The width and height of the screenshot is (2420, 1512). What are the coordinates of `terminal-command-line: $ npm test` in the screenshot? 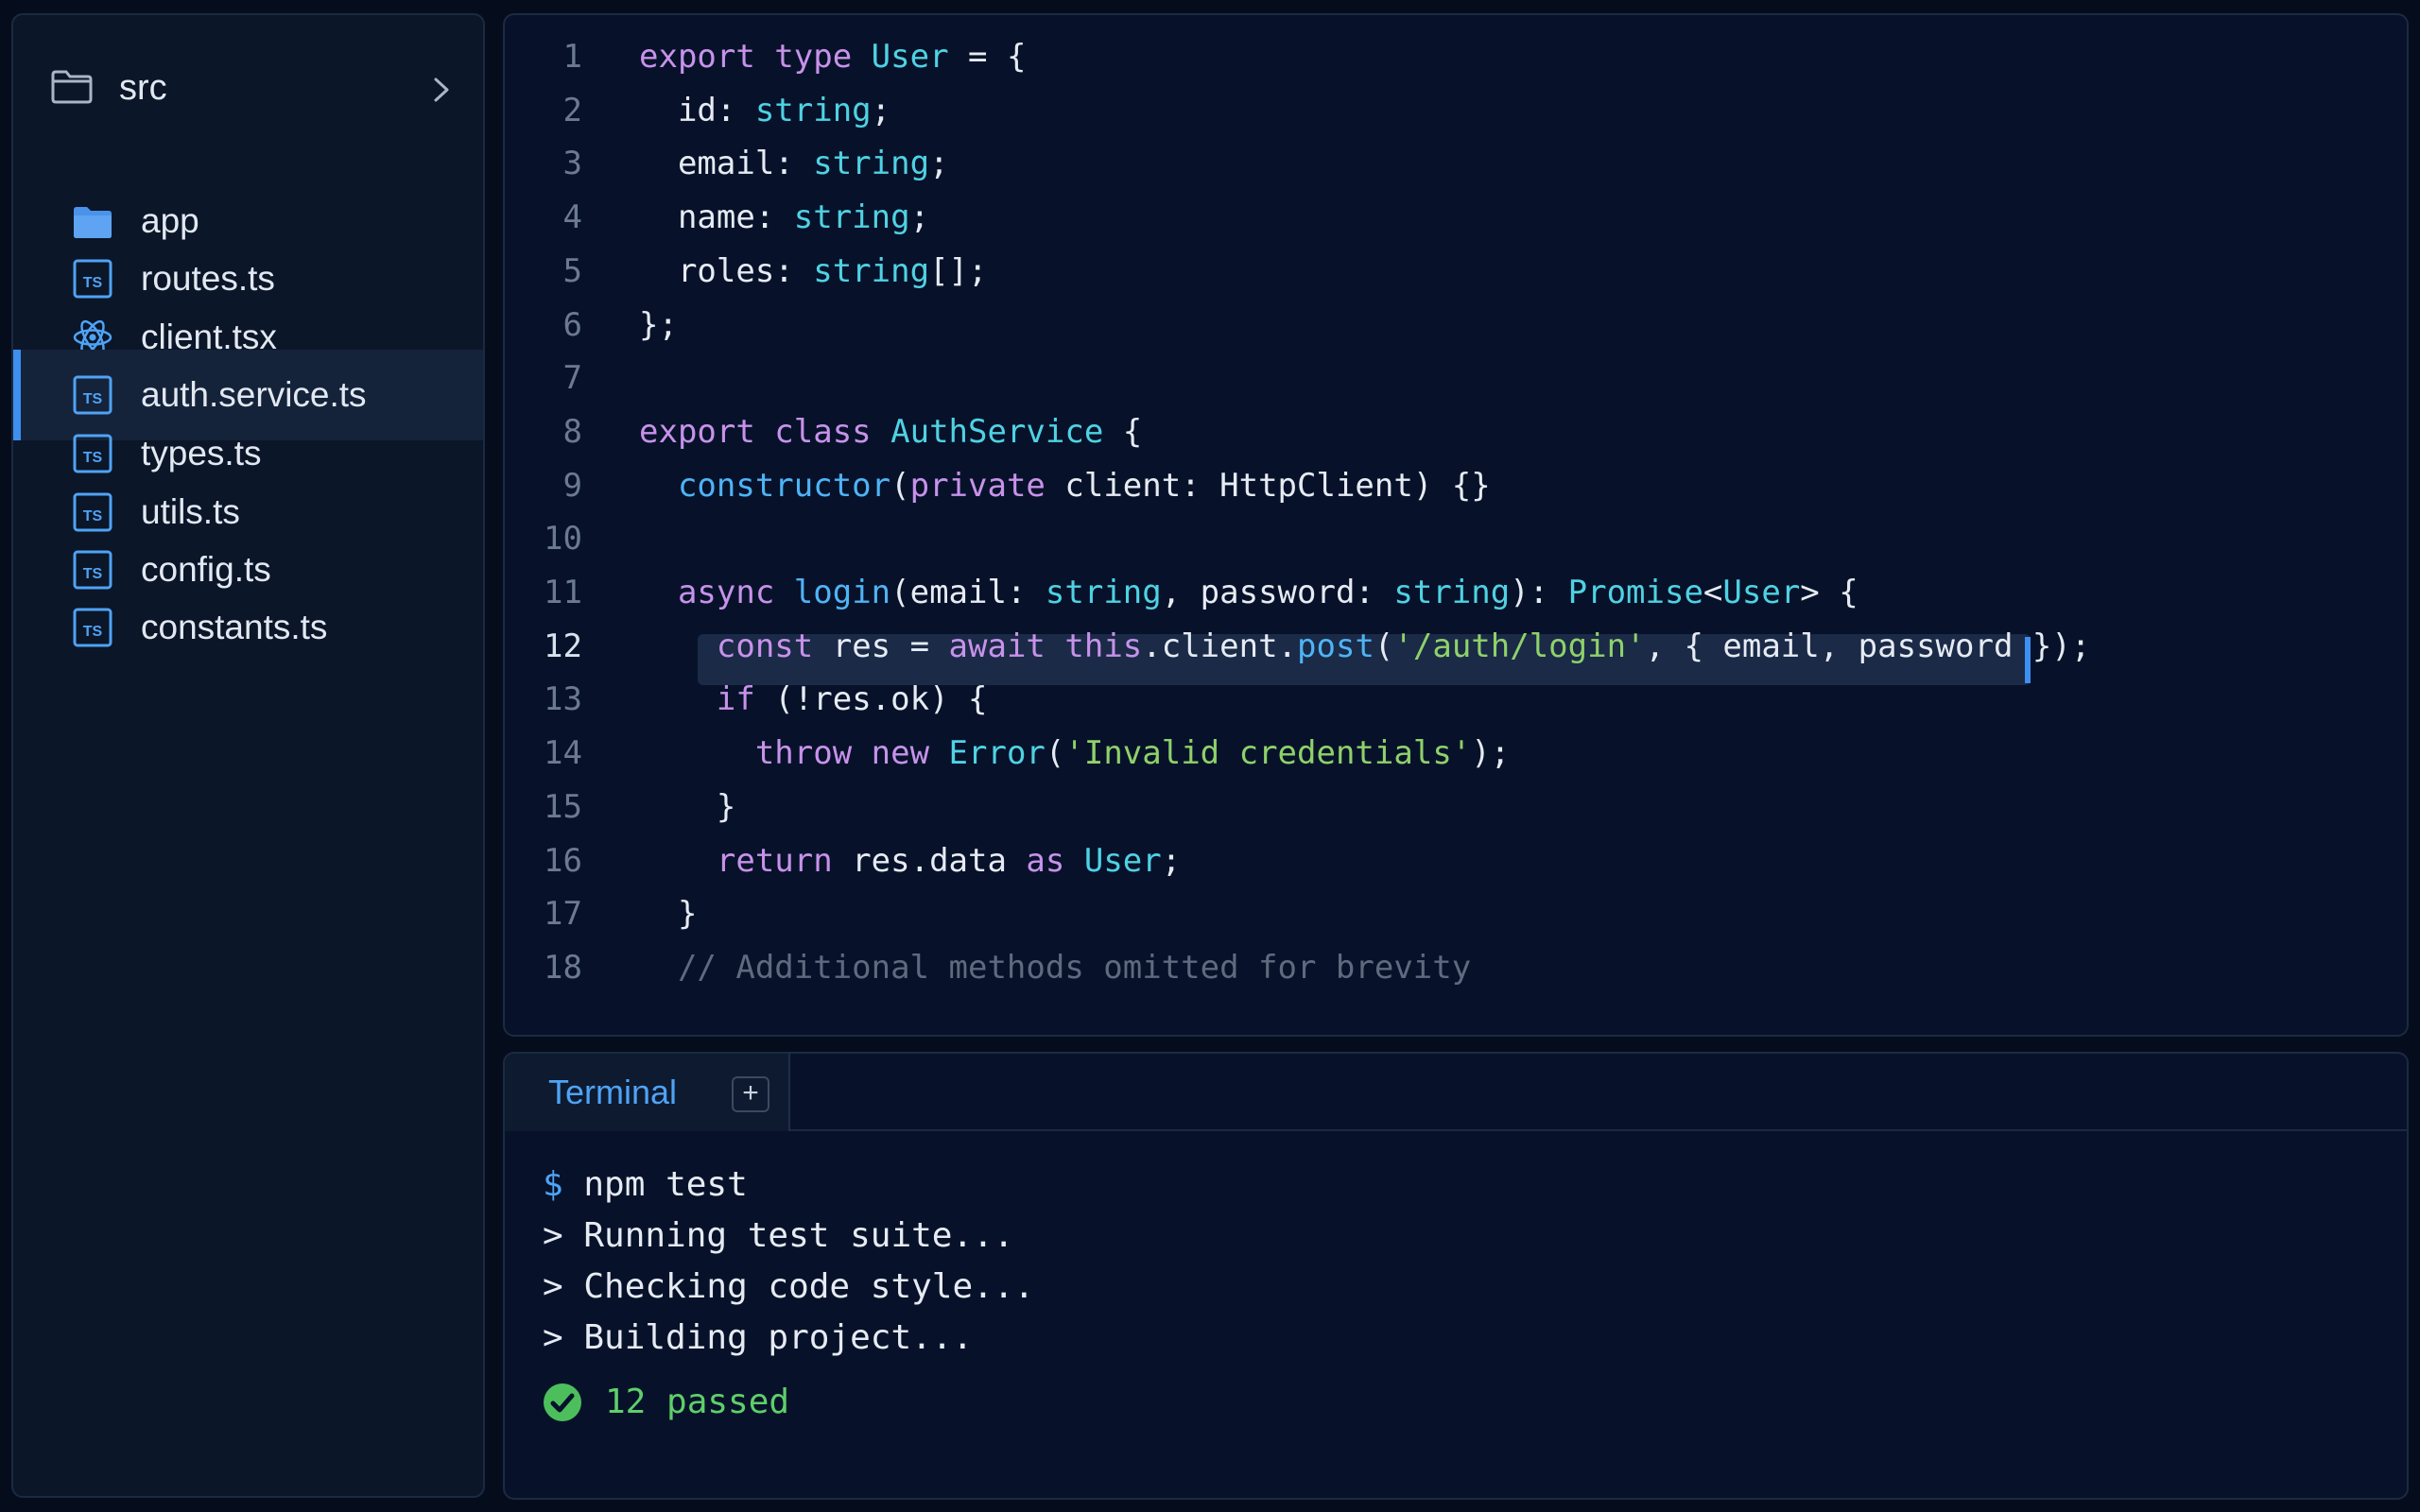 It's located at (646, 1184).